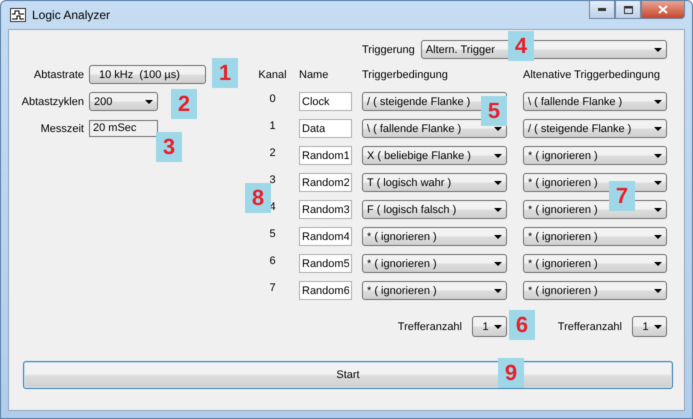 This screenshot has height=419, width=693. Describe the element at coordinates (123, 128) in the screenshot. I see `measure-time-field: 20 mSec` at that location.